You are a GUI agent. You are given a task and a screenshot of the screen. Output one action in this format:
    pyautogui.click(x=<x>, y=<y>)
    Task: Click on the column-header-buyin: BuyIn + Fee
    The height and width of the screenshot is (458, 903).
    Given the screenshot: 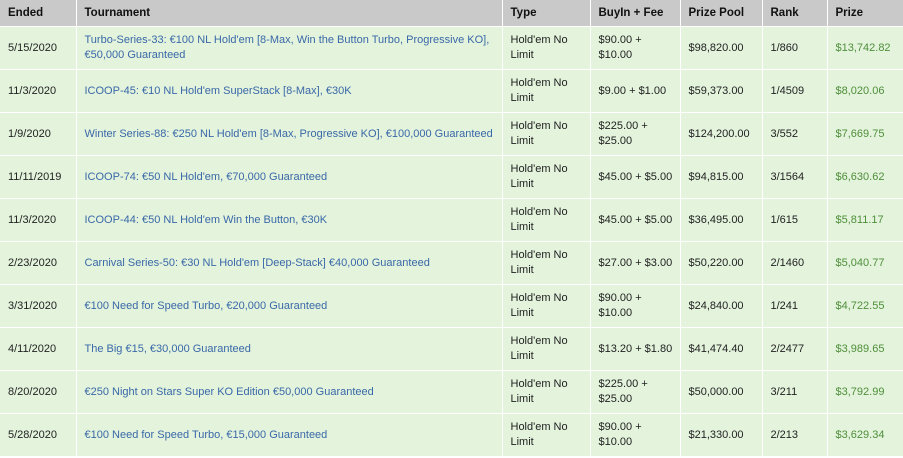 What is the action you would take?
    pyautogui.click(x=635, y=13)
    